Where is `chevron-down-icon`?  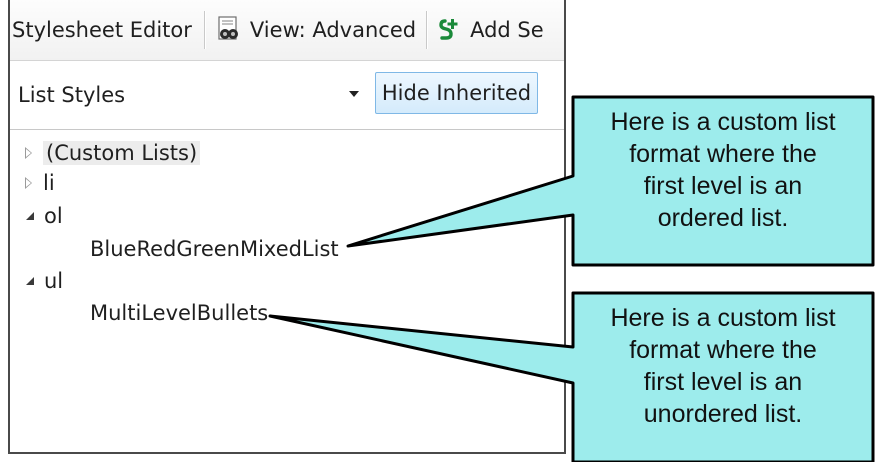
chevron-down-icon is located at coordinates (354, 94).